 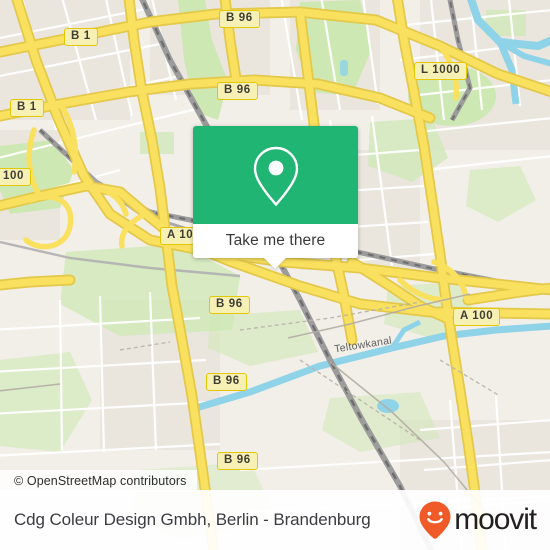 I want to click on location-callout-card: Take me there, so click(x=275, y=197).